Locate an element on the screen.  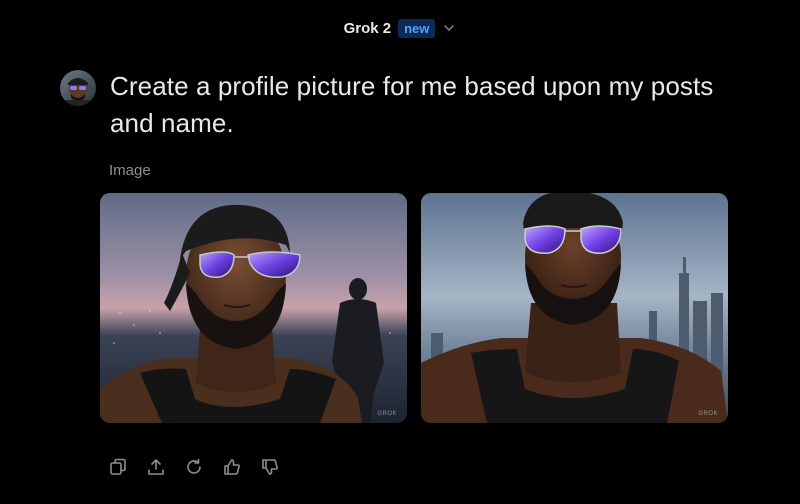
chevron-down-icon is located at coordinates (449, 28).